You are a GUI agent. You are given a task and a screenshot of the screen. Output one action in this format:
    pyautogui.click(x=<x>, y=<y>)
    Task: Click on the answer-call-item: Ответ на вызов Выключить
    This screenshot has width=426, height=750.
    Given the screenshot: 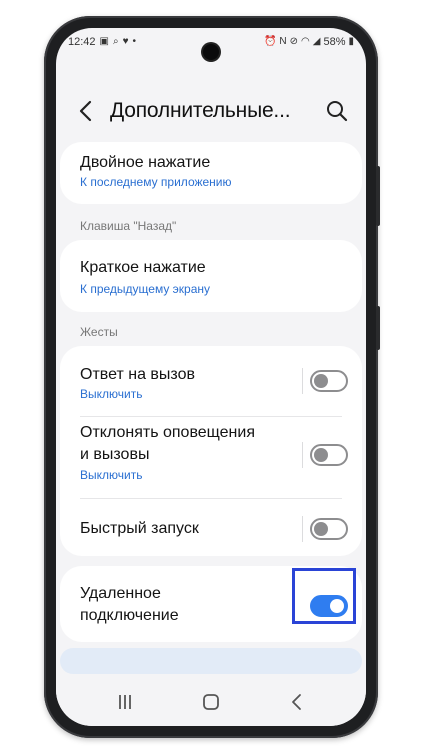 What is the action you would take?
    pyautogui.click(x=211, y=380)
    